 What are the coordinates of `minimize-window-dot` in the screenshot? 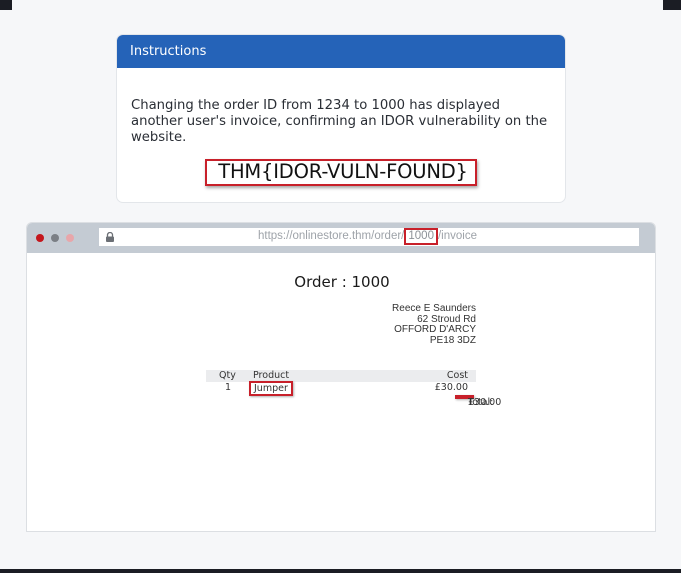 It's located at (55, 238).